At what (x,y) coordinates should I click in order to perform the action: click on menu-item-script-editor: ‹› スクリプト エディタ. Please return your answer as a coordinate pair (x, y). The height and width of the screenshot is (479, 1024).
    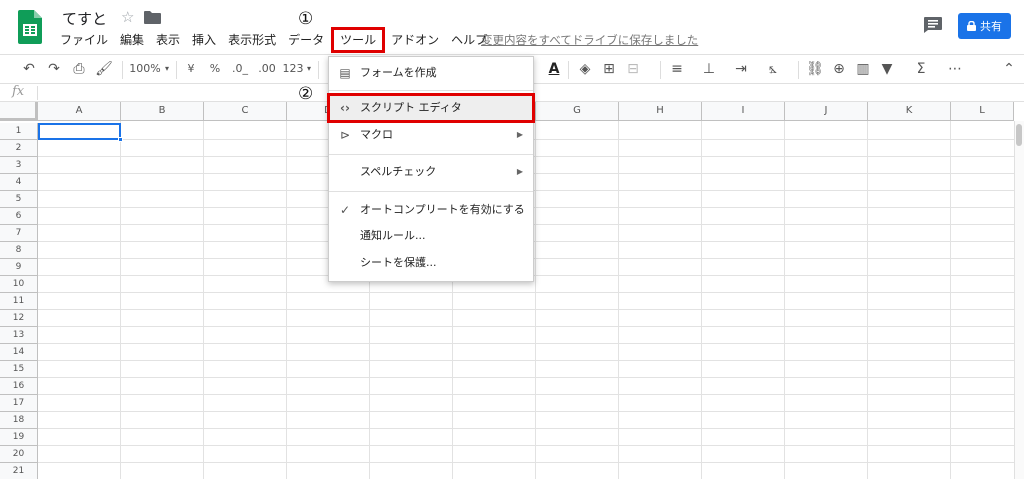
    Looking at the image, I should click on (431, 108).